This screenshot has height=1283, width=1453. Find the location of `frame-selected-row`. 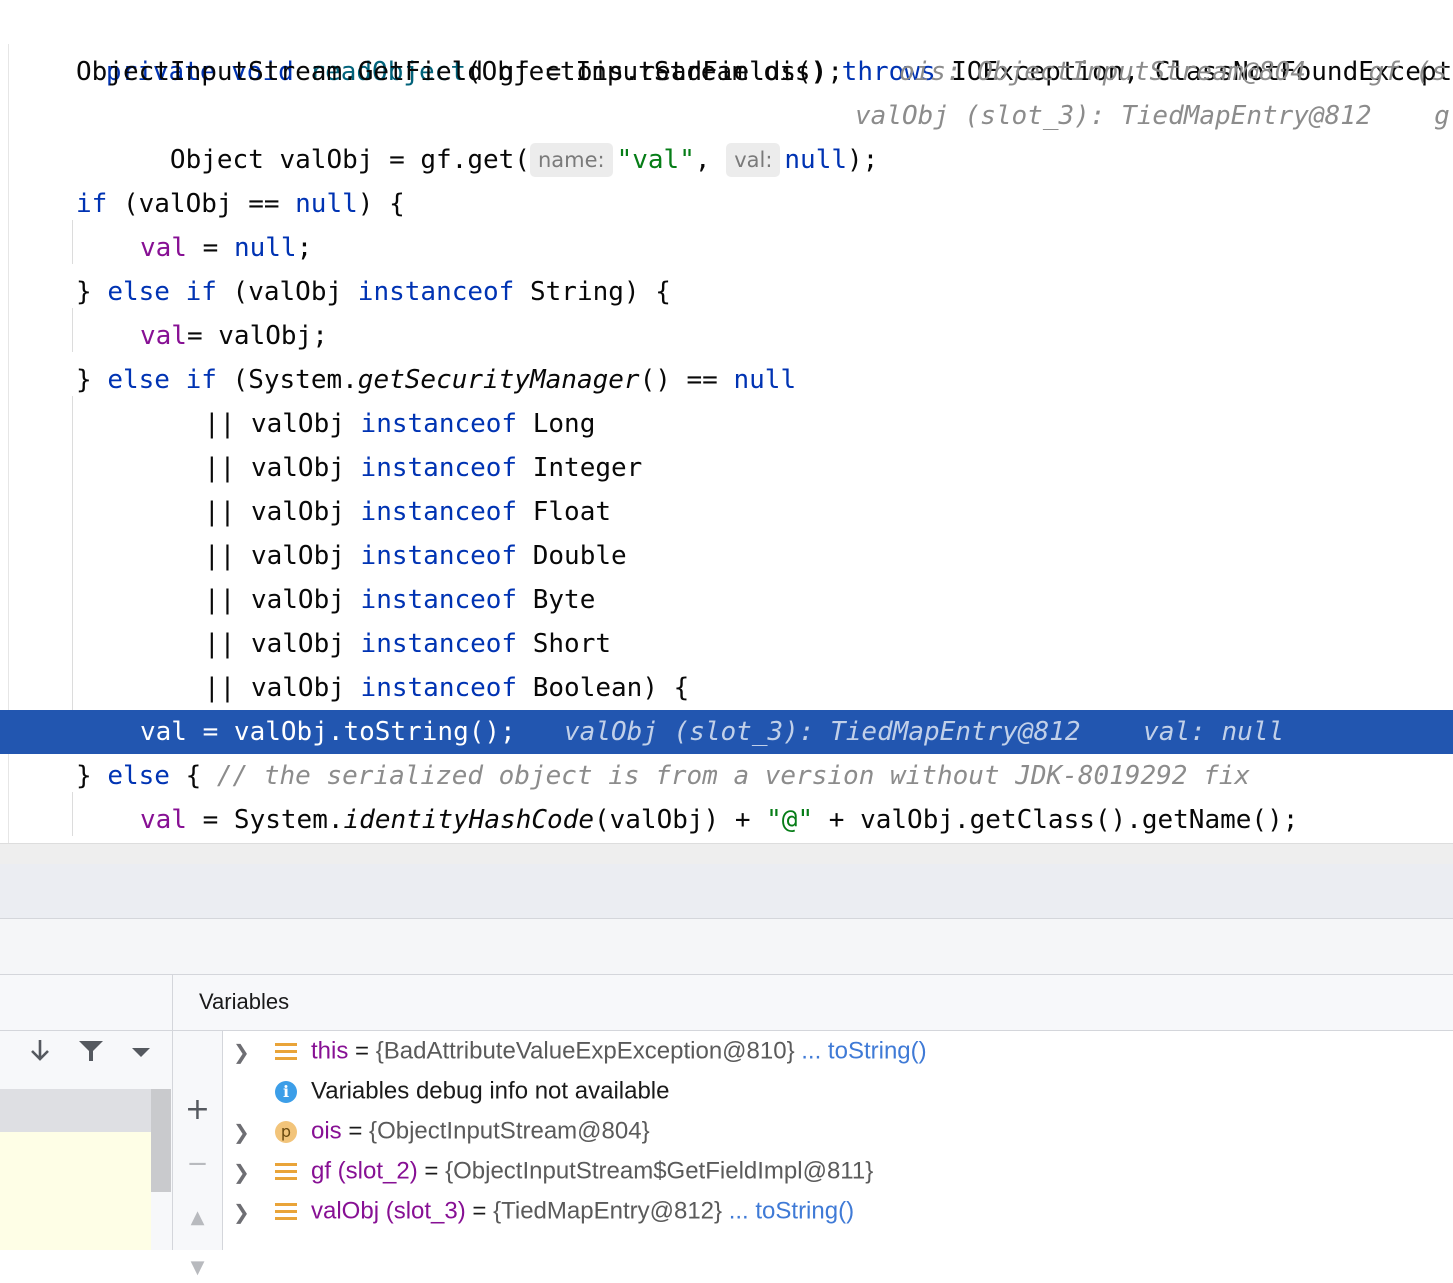

frame-selected-row is located at coordinates (75, 1110).